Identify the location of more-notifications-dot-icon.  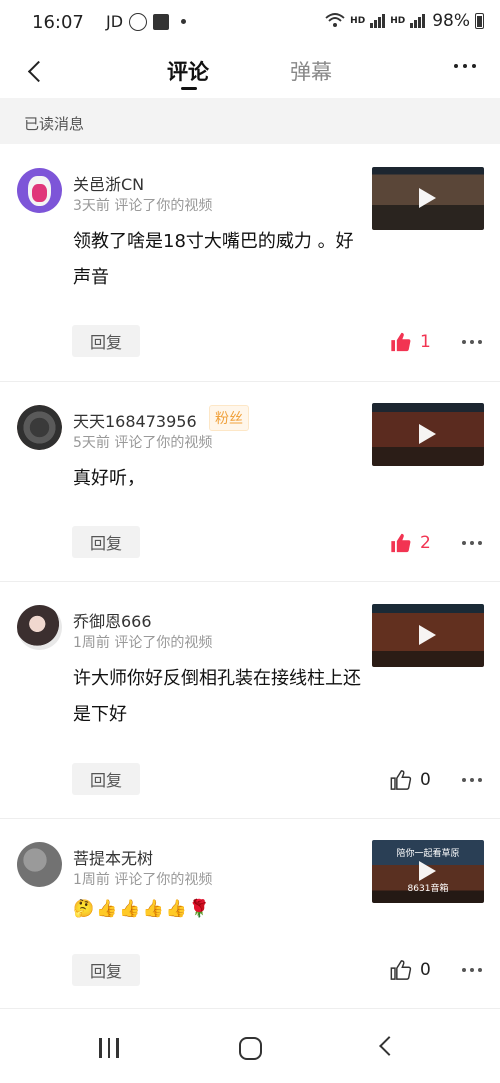
(184, 21).